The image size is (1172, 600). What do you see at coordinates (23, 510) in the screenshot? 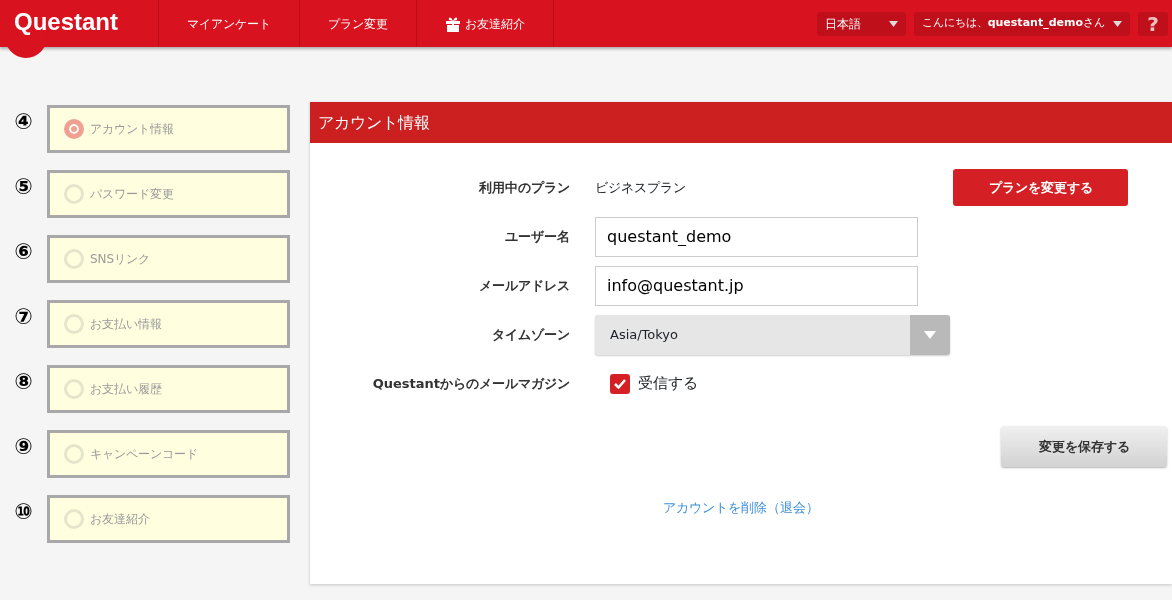
I see `step-number: ⑩` at bounding box center [23, 510].